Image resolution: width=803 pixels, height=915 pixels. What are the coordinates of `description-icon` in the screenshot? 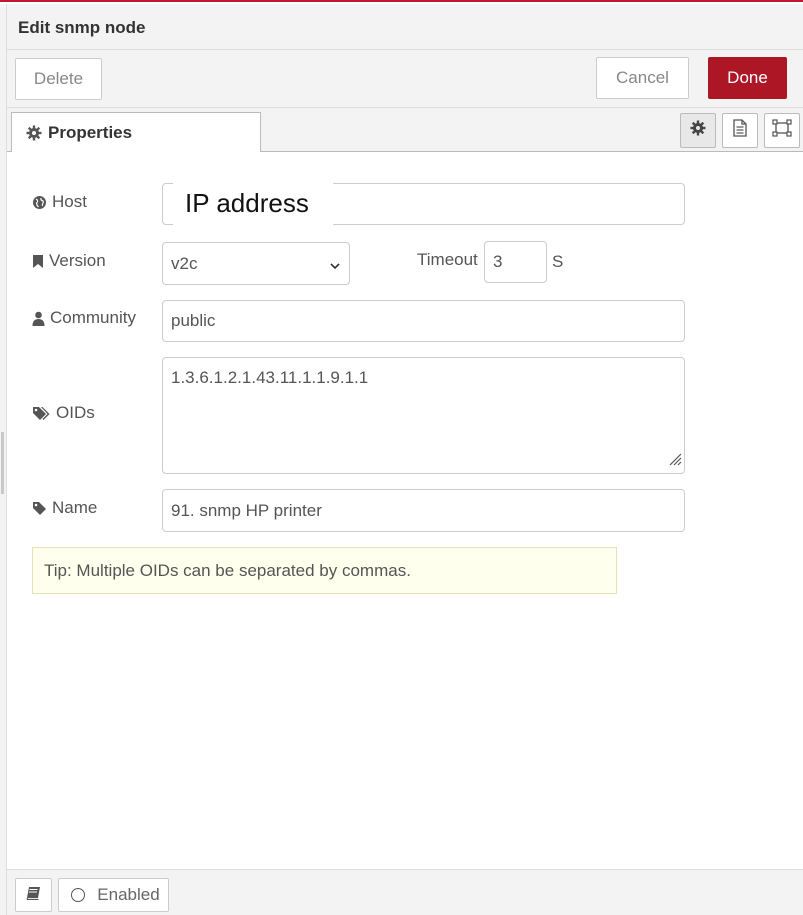 It's located at (740, 130).